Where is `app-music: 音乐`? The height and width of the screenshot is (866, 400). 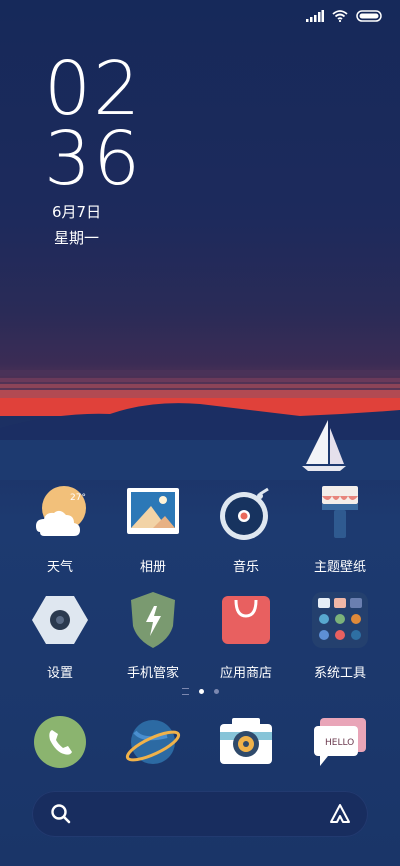 app-music: 音乐 is located at coordinates (246, 529).